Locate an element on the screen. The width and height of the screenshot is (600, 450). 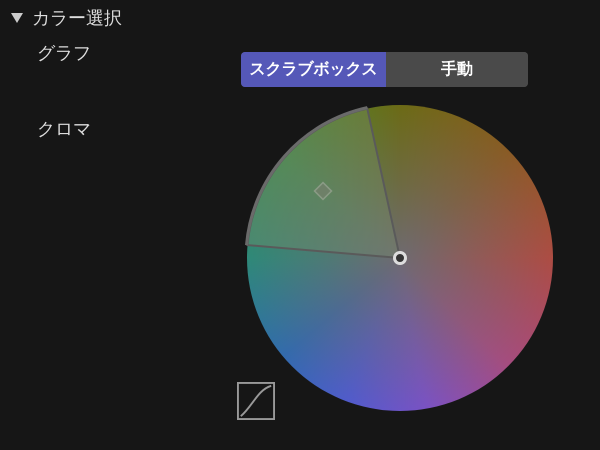
curve-icon is located at coordinates (256, 401).